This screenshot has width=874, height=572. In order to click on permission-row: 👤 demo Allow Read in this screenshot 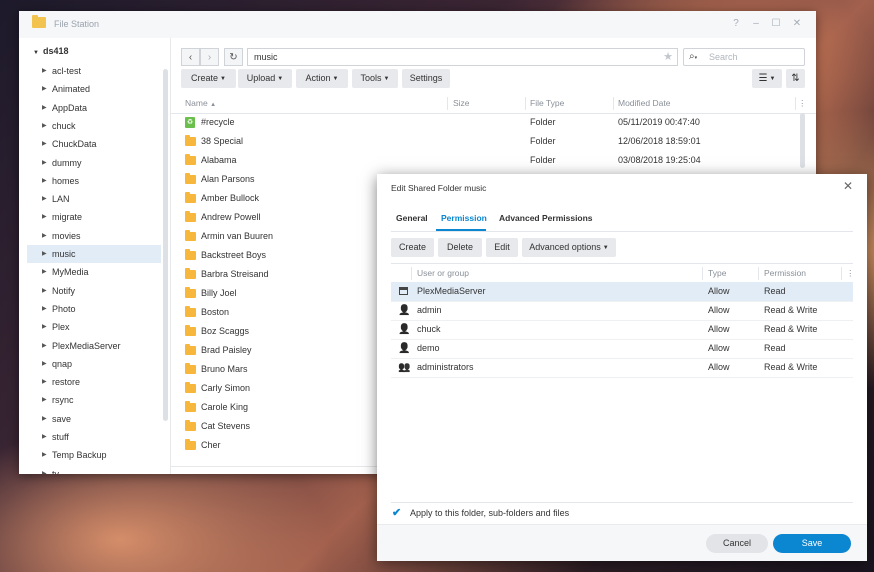, I will do `click(622, 349)`.